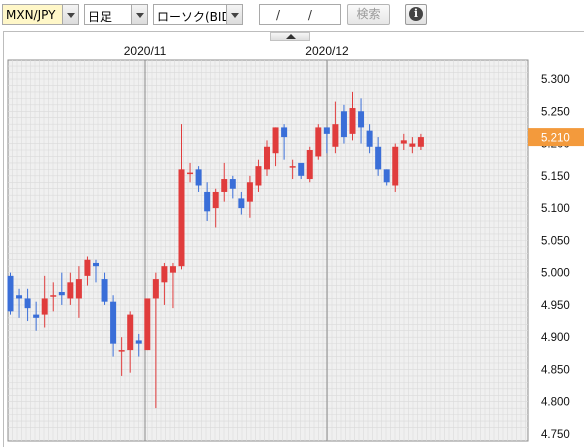  What do you see at coordinates (555, 112) in the screenshot?
I see `y-tick-label: 5.250` at bounding box center [555, 112].